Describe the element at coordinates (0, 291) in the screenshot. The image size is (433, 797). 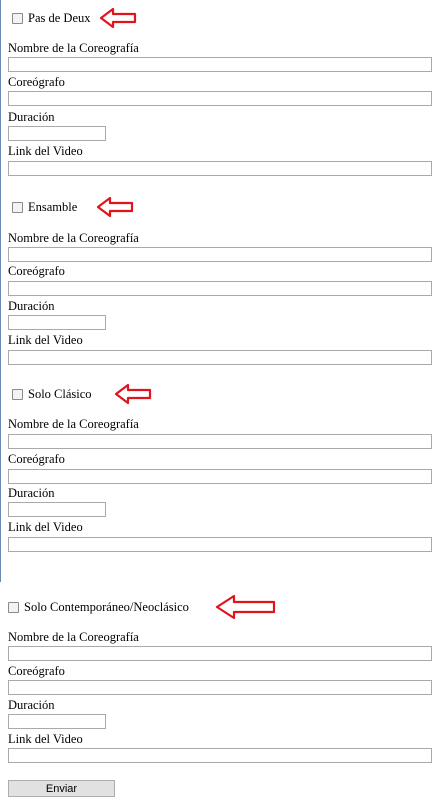
I see `left-edge-line` at that location.